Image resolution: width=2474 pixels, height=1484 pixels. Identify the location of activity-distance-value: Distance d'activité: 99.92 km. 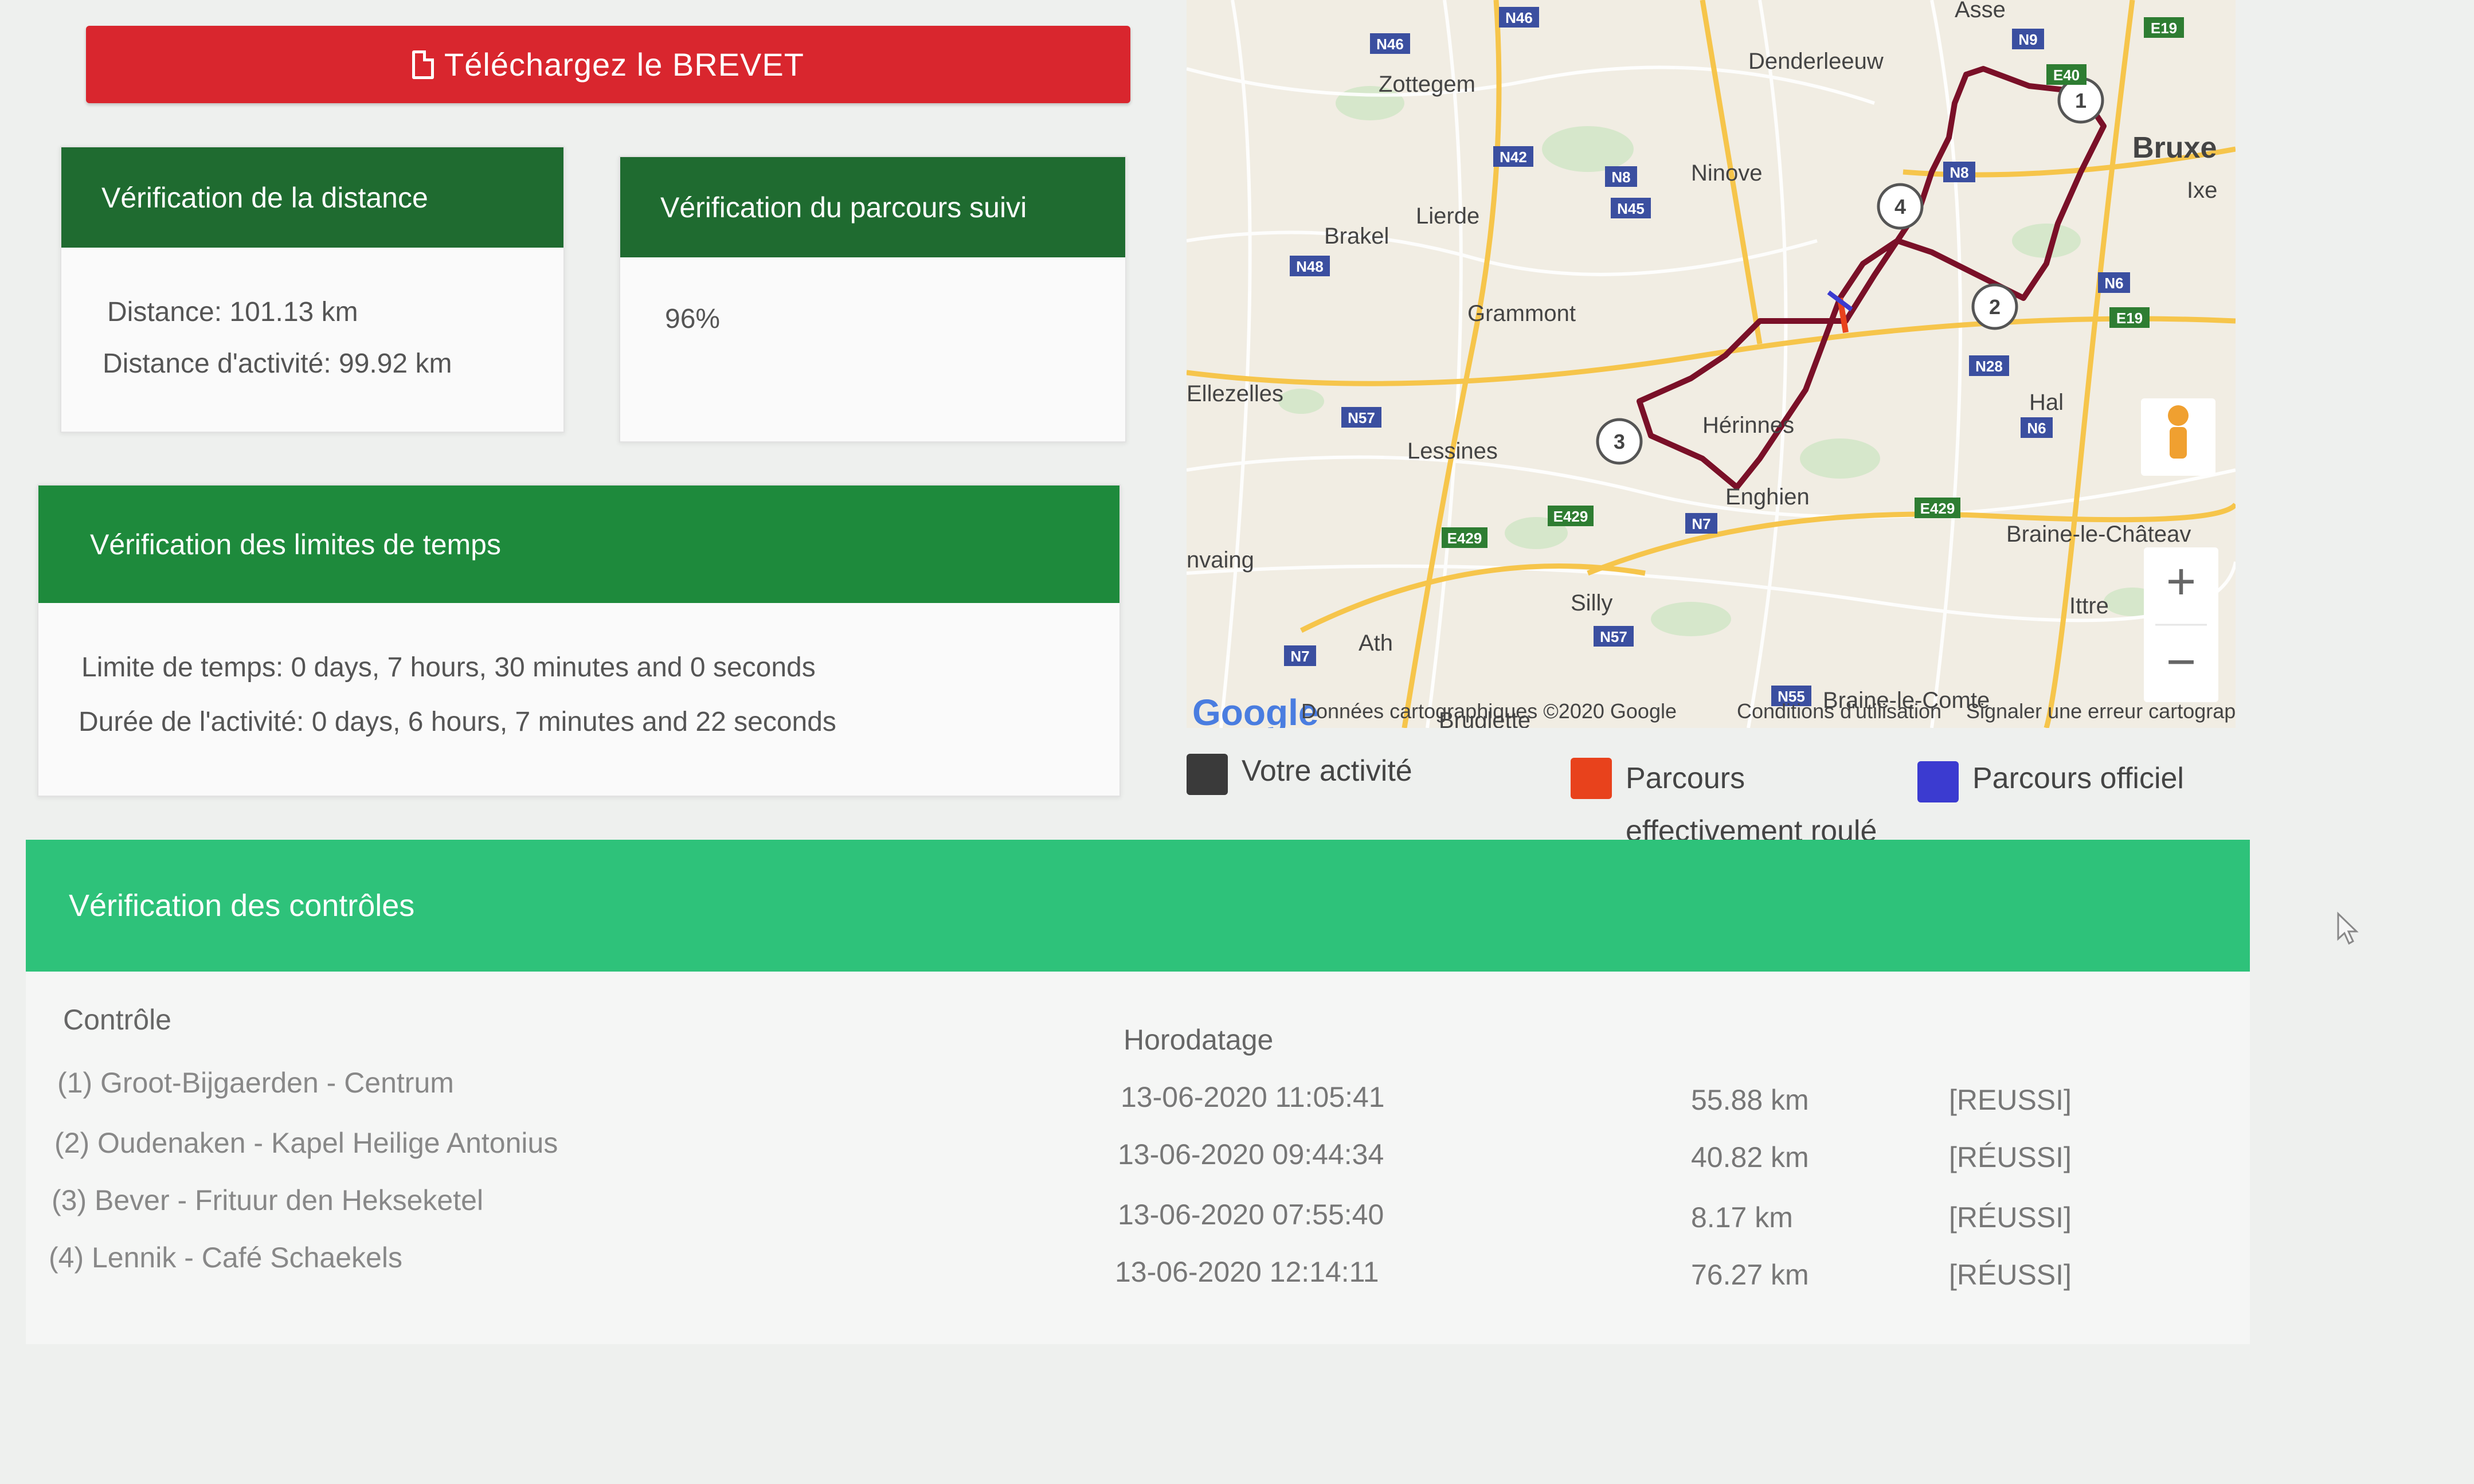
(277, 364).